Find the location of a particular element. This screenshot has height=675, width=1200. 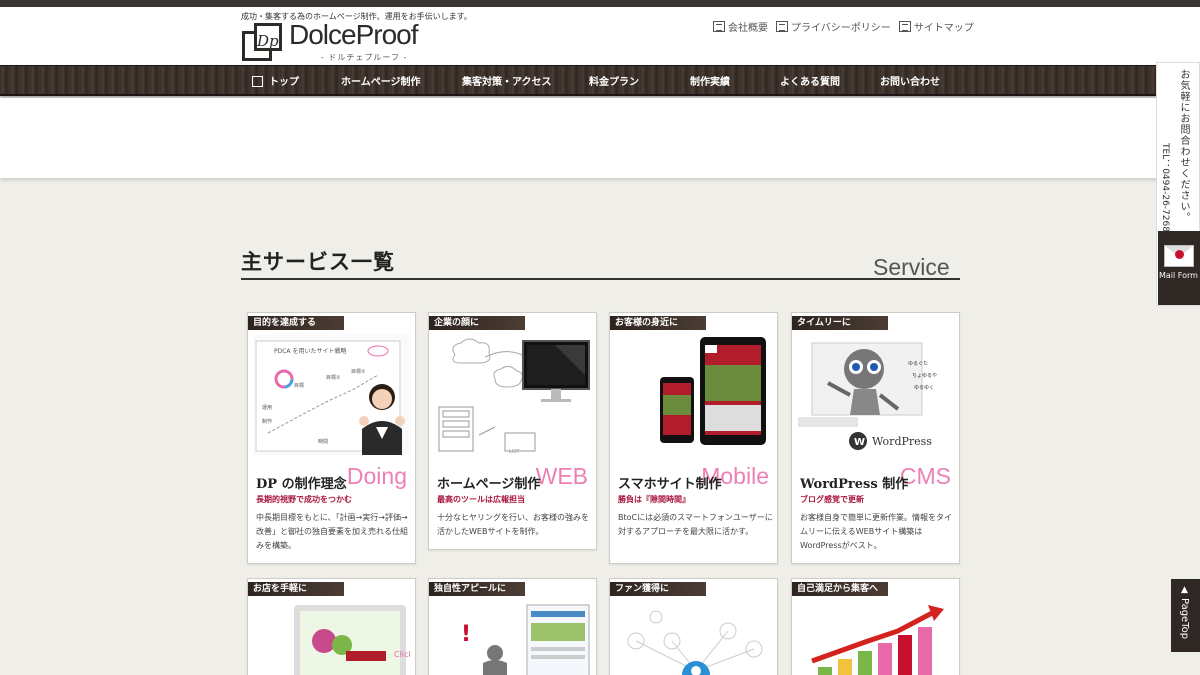

sitemap-icon is located at coordinates (904, 26).